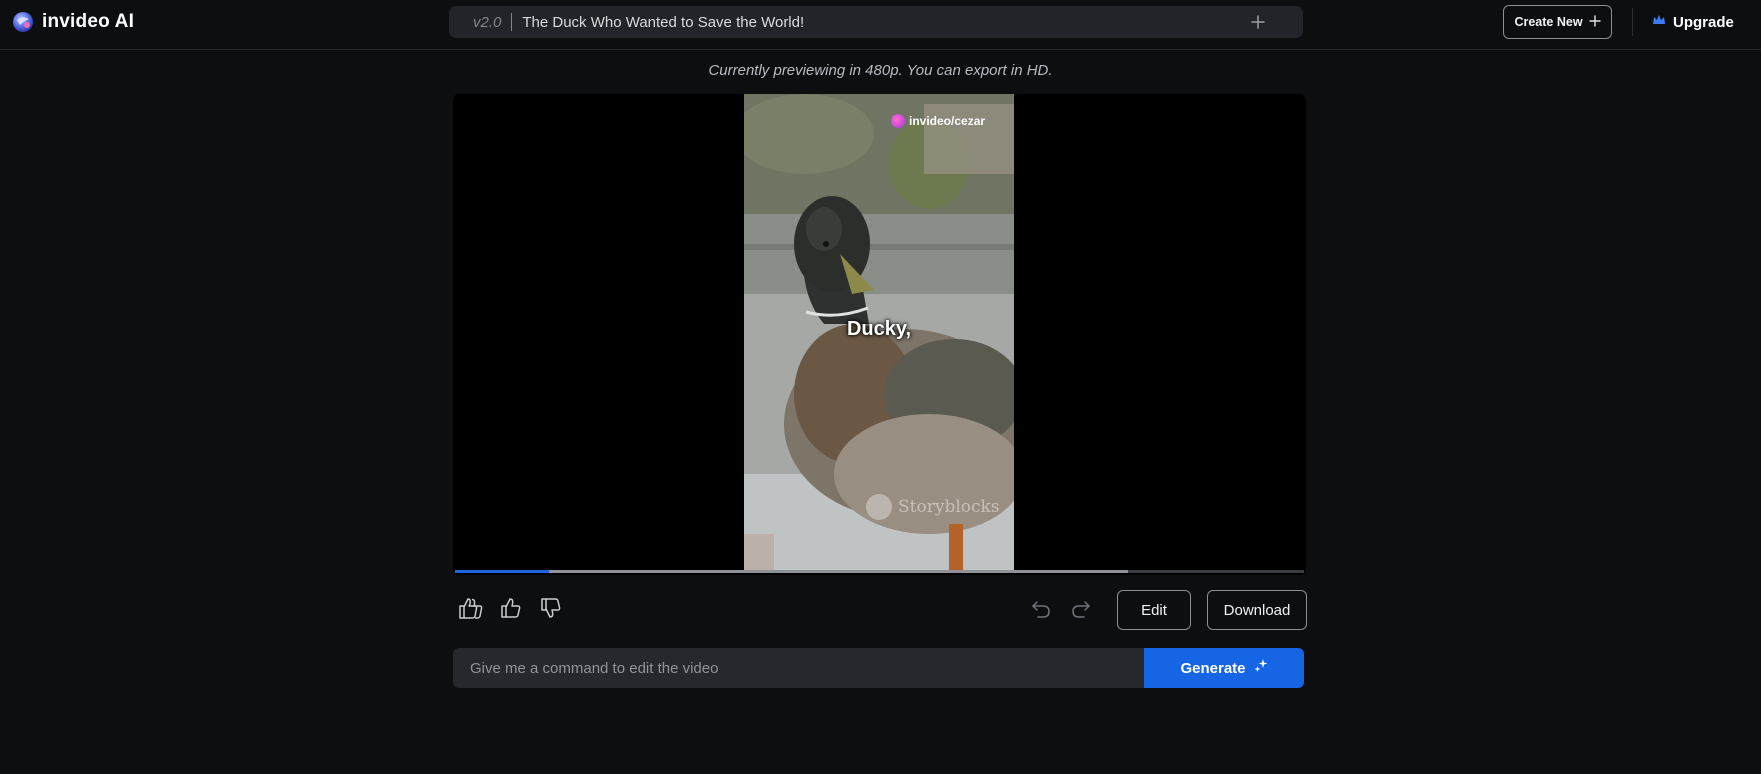  Describe the element at coordinates (1659, 22) in the screenshot. I see `crown-icon` at that location.